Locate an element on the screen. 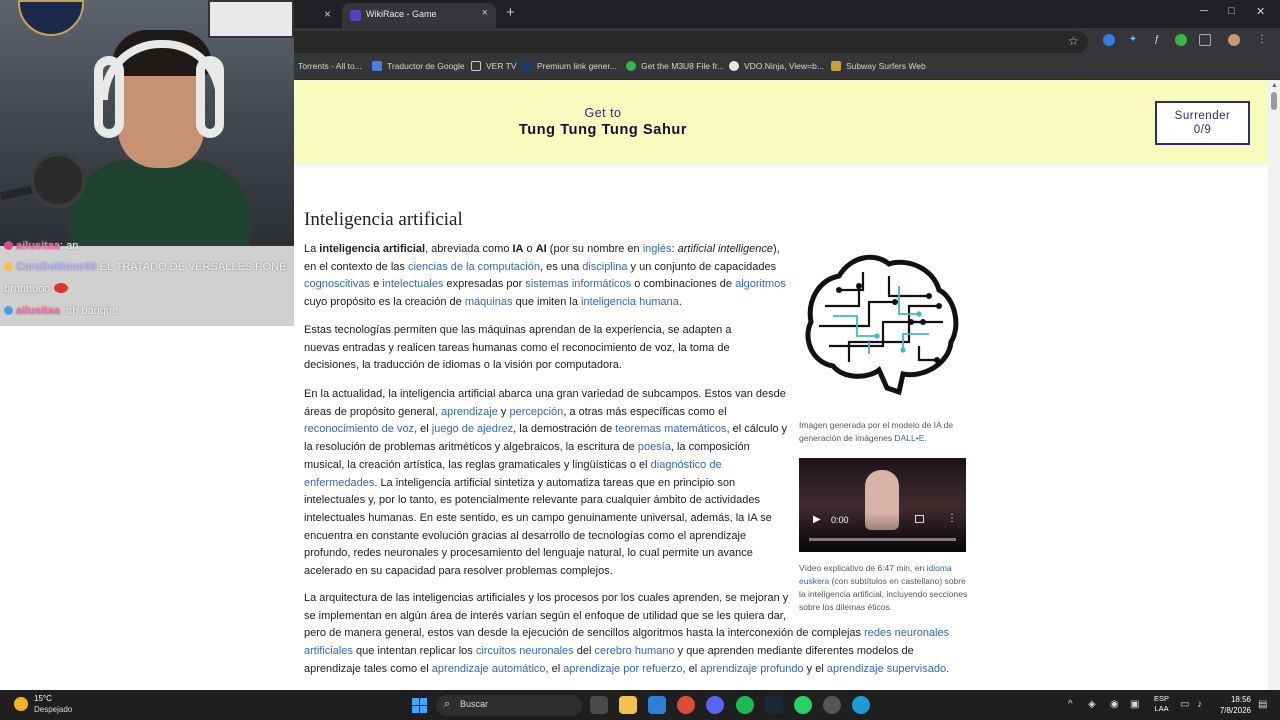 Image resolution: width=1280 pixels, height=720 pixels. weather-moon-icon is located at coordinates (21, 704).